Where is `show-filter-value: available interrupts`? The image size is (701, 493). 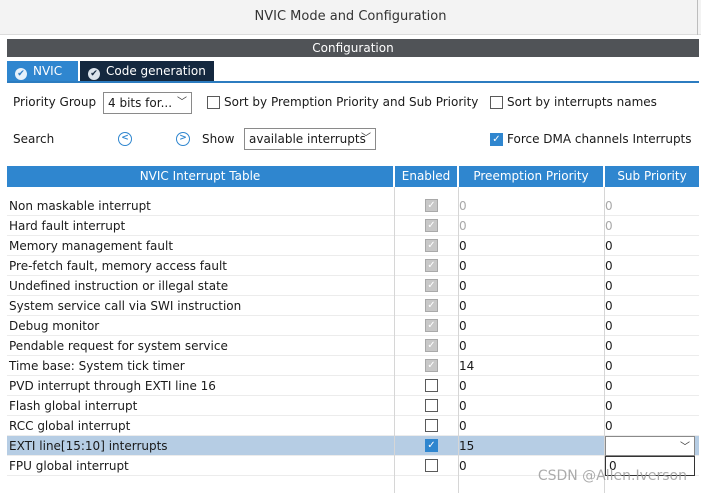
show-filter-value: available interrupts is located at coordinates (307, 139).